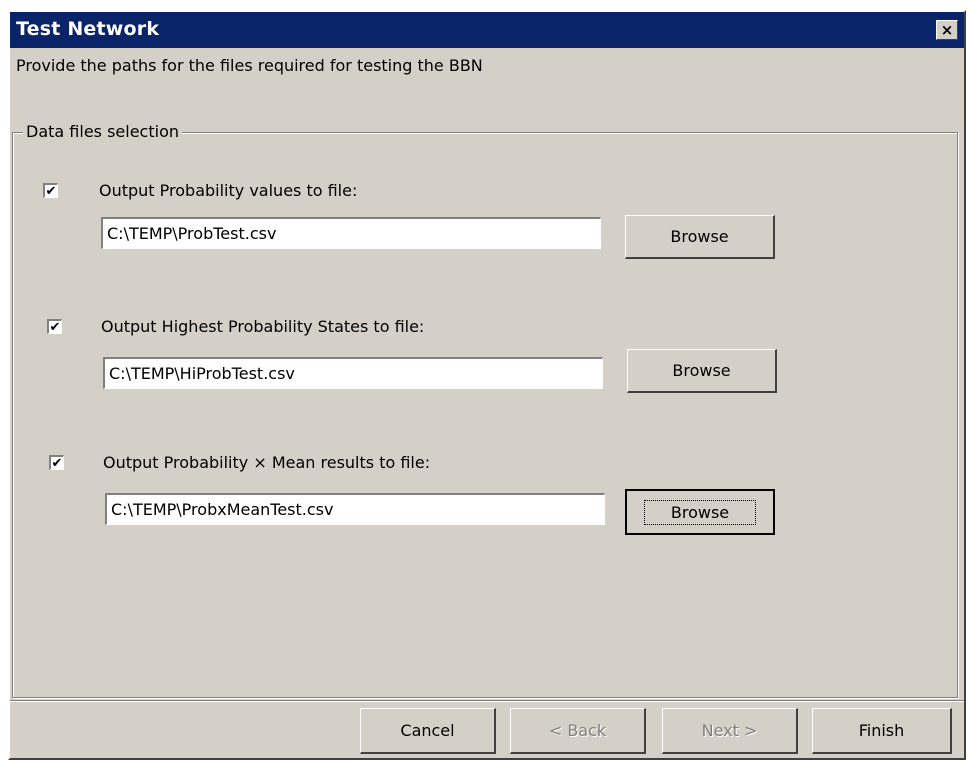  What do you see at coordinates (487, 701) in the screenshot?
I see `footer-divider` at bounding box center [487, 701].